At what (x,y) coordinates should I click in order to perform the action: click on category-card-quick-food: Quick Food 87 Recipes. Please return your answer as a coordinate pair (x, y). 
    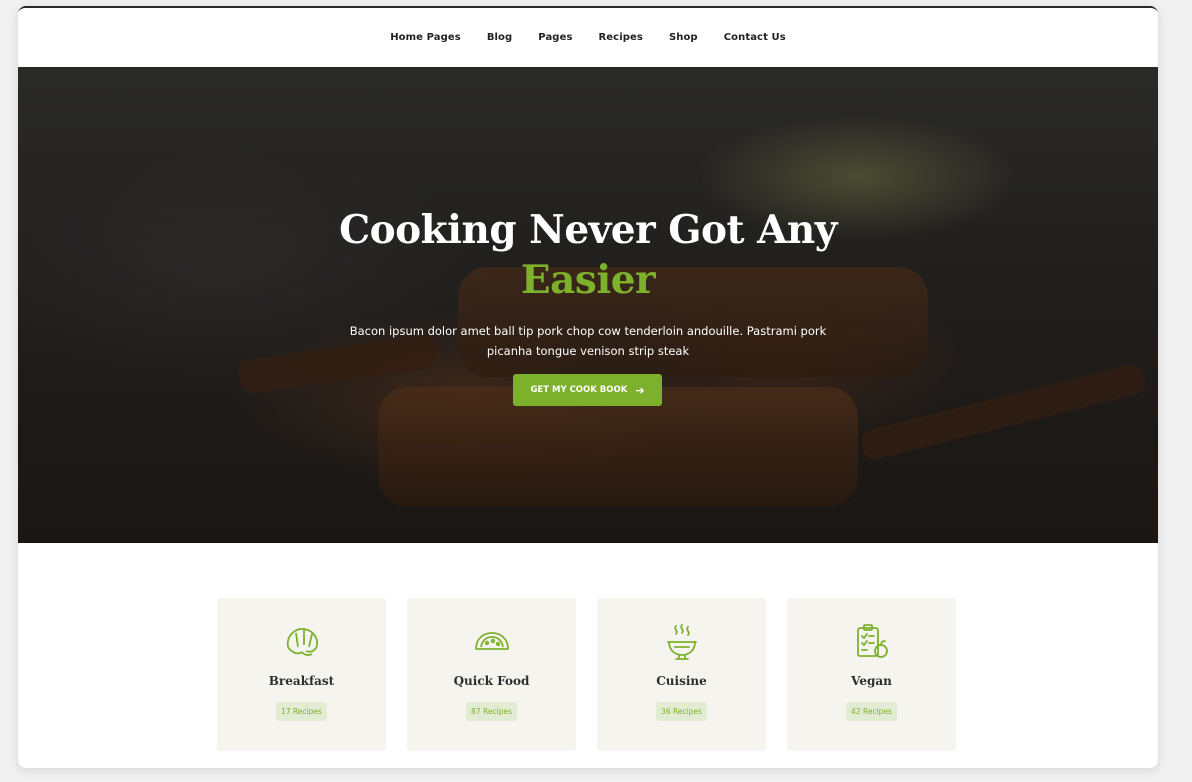
    Looking at the image, I should click on (491, 674).